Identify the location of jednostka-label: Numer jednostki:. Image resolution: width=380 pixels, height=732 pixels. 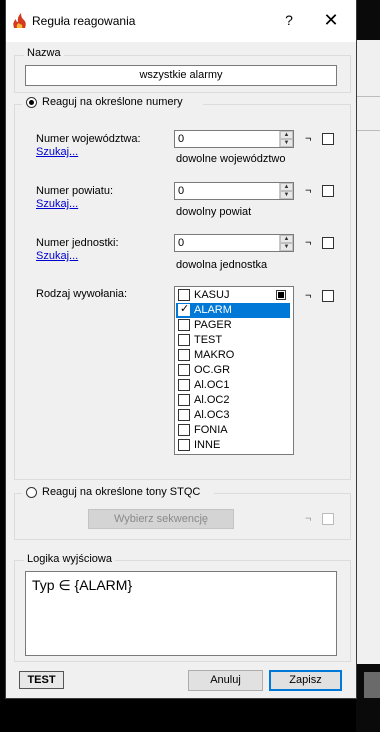
(77, 243).